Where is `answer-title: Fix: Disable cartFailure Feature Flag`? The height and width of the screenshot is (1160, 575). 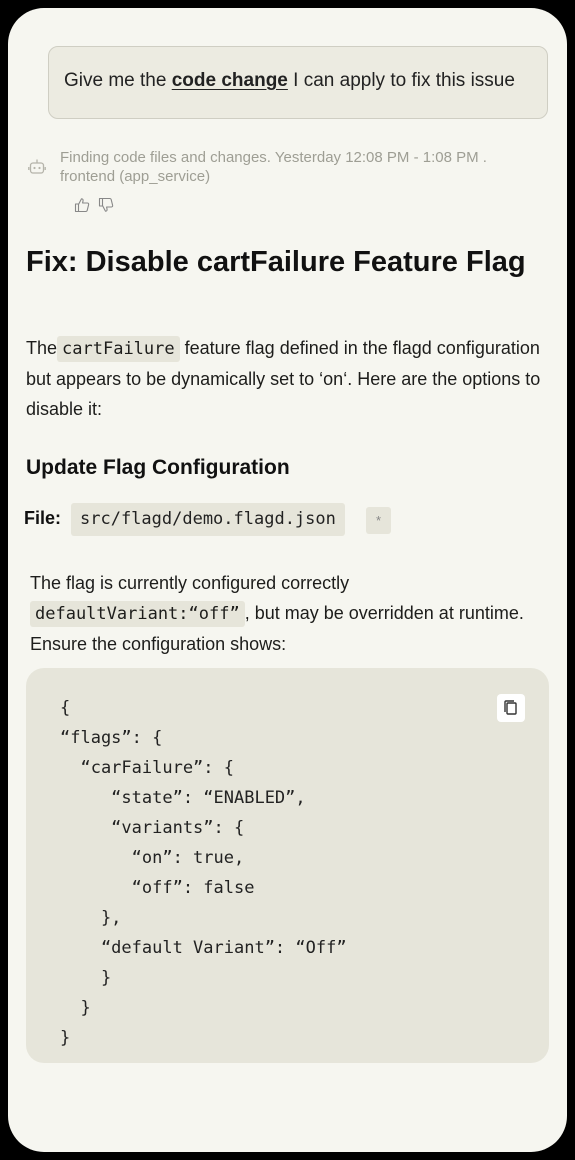
answer-title: Fix: Disable cartFailure Feature Flag is located at coordinates (276, 262).